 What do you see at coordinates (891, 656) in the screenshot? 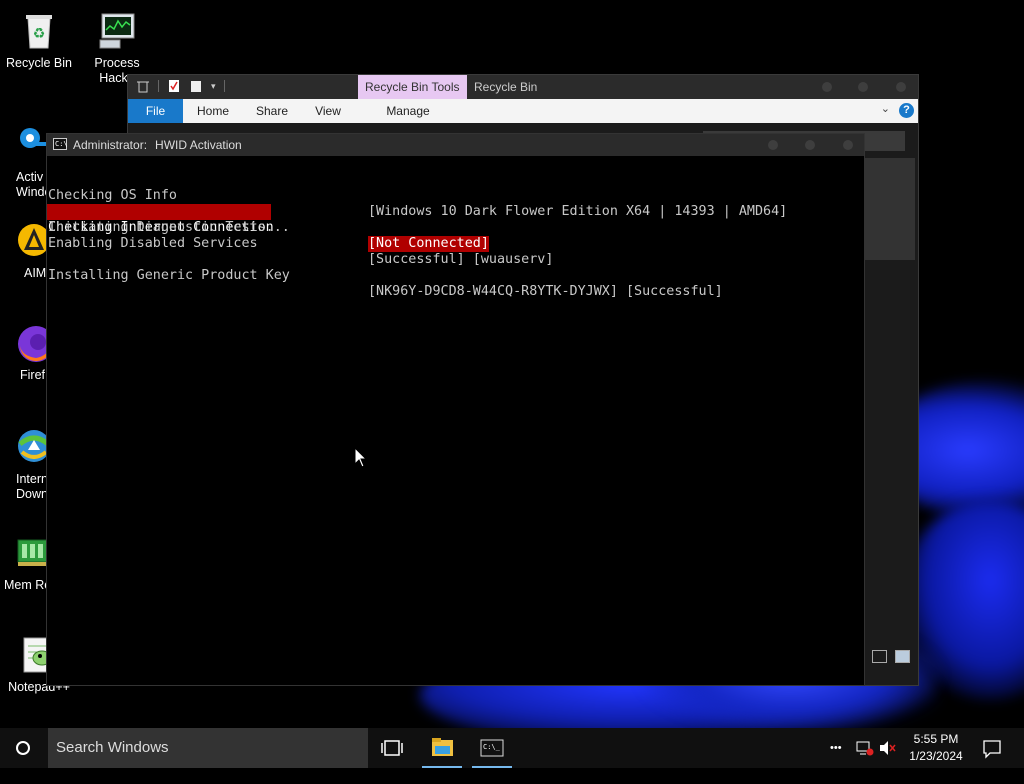
I see `view-switcher` at bounding box center [891, 656].